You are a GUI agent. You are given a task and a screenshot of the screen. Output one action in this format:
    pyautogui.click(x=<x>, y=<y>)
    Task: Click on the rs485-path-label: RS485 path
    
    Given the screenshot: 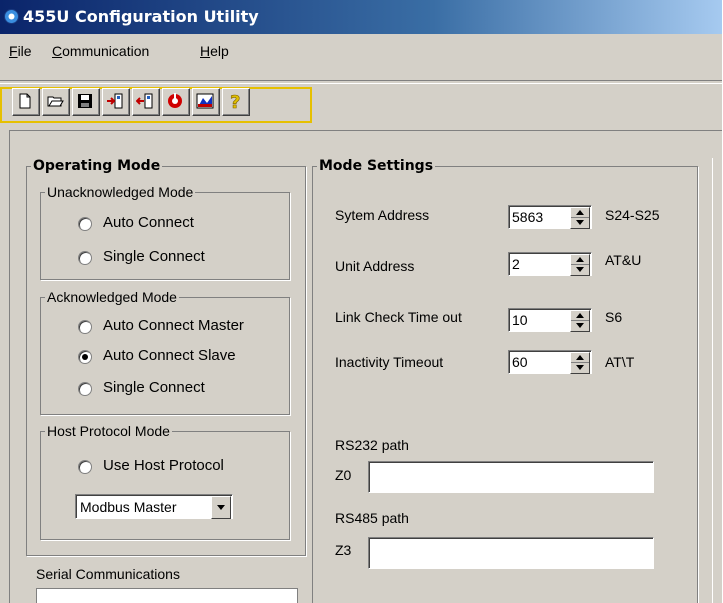 What is the action you would take?
    pyautogui.click(x=372, y=518)
    